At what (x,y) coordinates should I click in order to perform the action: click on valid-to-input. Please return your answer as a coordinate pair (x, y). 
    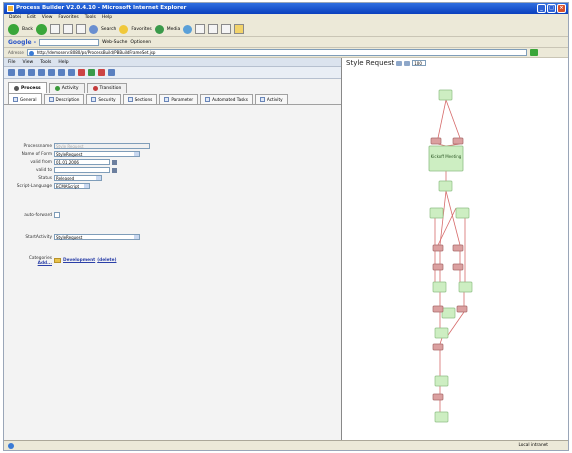
    Looking at the image, I should click on (82, 170).